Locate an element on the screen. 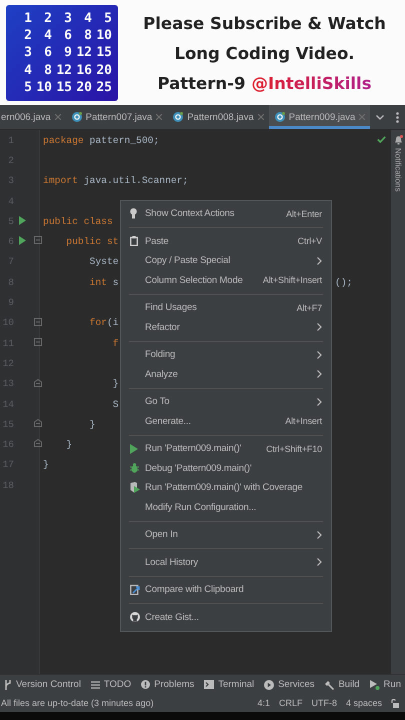  banner-title: Please Subscribe & Watch is located at coordinates (264, 24).